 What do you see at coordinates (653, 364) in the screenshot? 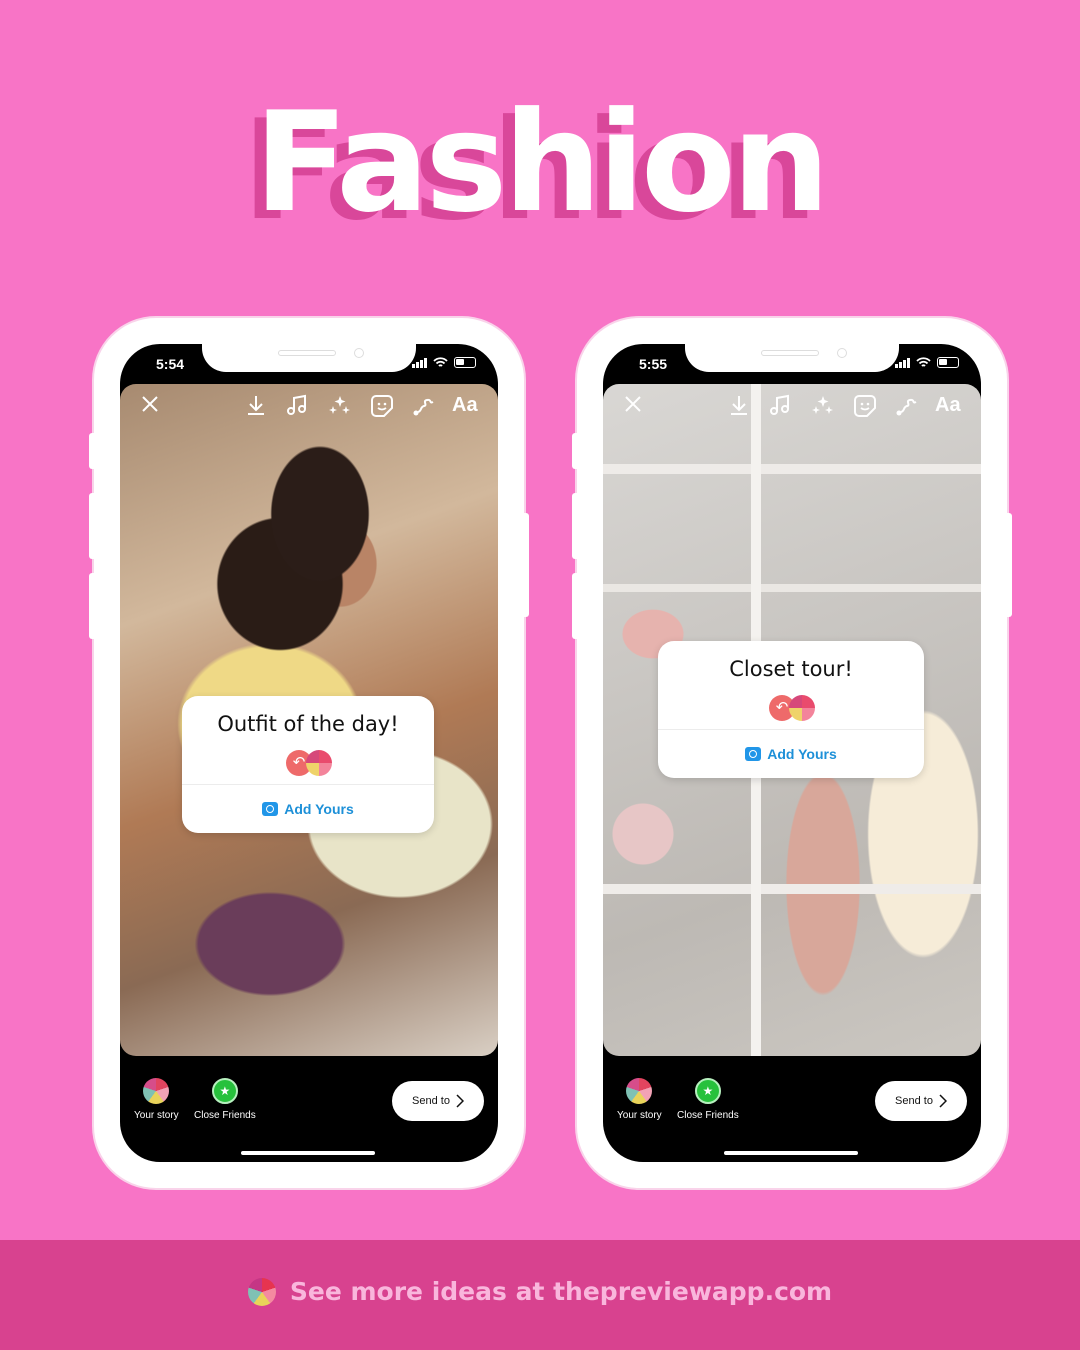
I see `status-time: 5:55` at bounding box center [653, 364].